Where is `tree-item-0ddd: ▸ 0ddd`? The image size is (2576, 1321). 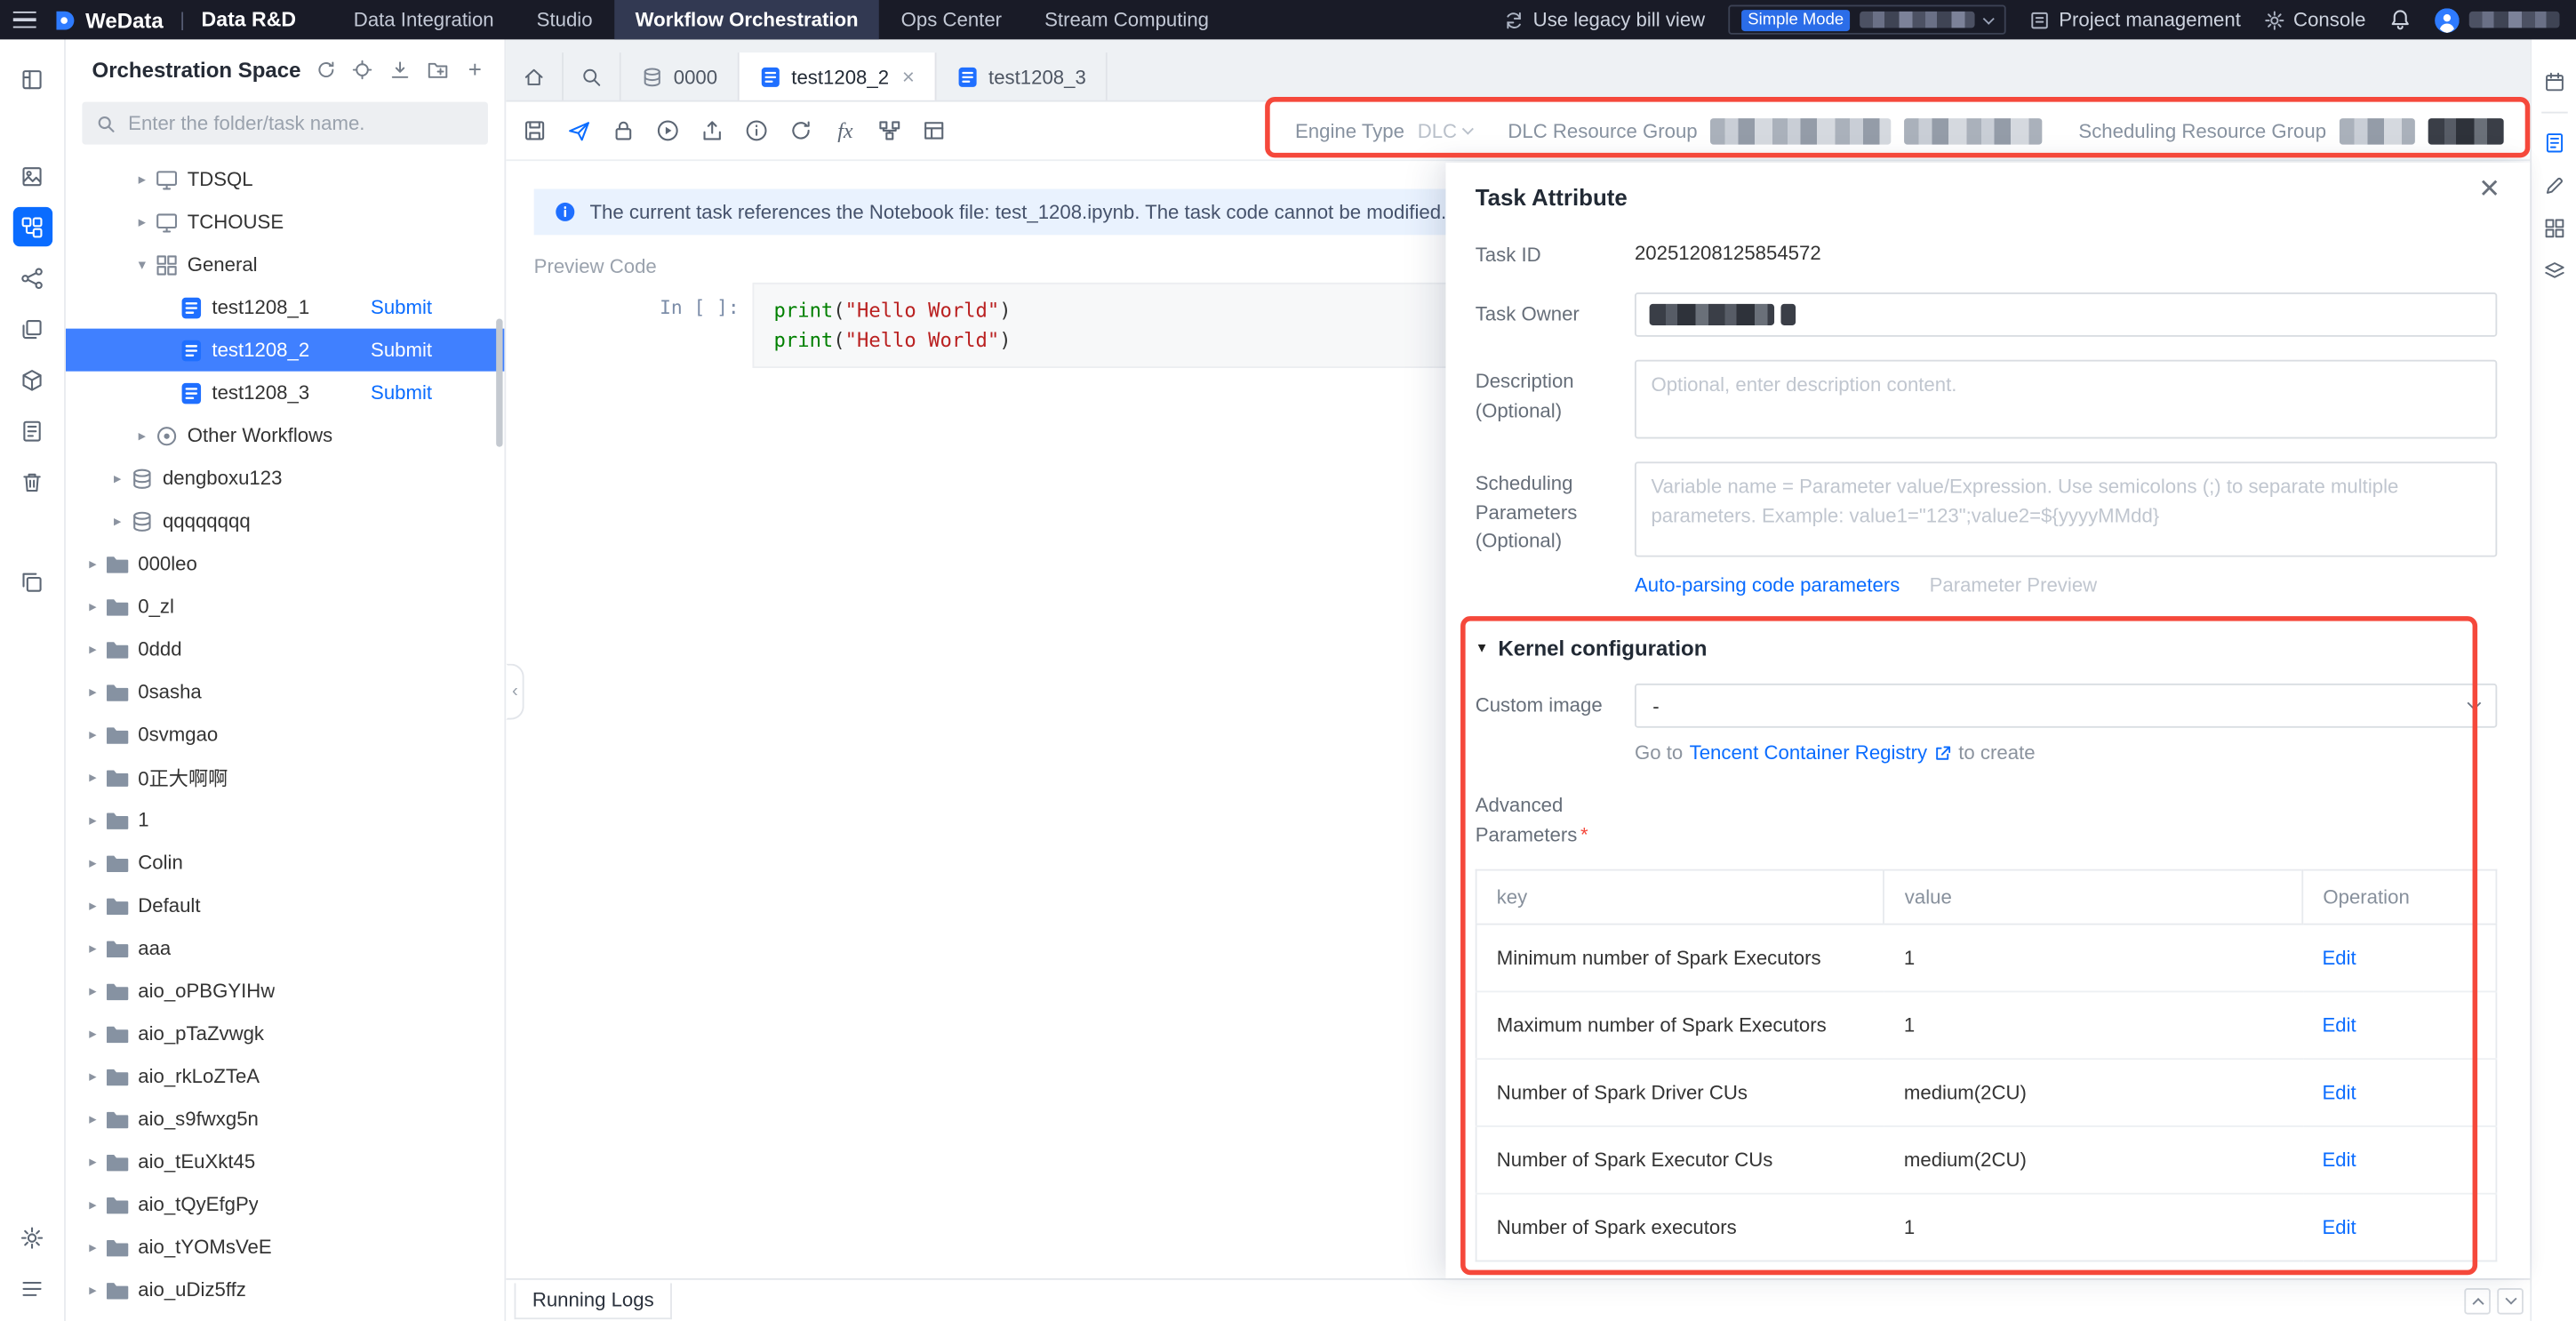
tree-item-0ddd: ▸ 0ddd is located at coordinates (285, 649).